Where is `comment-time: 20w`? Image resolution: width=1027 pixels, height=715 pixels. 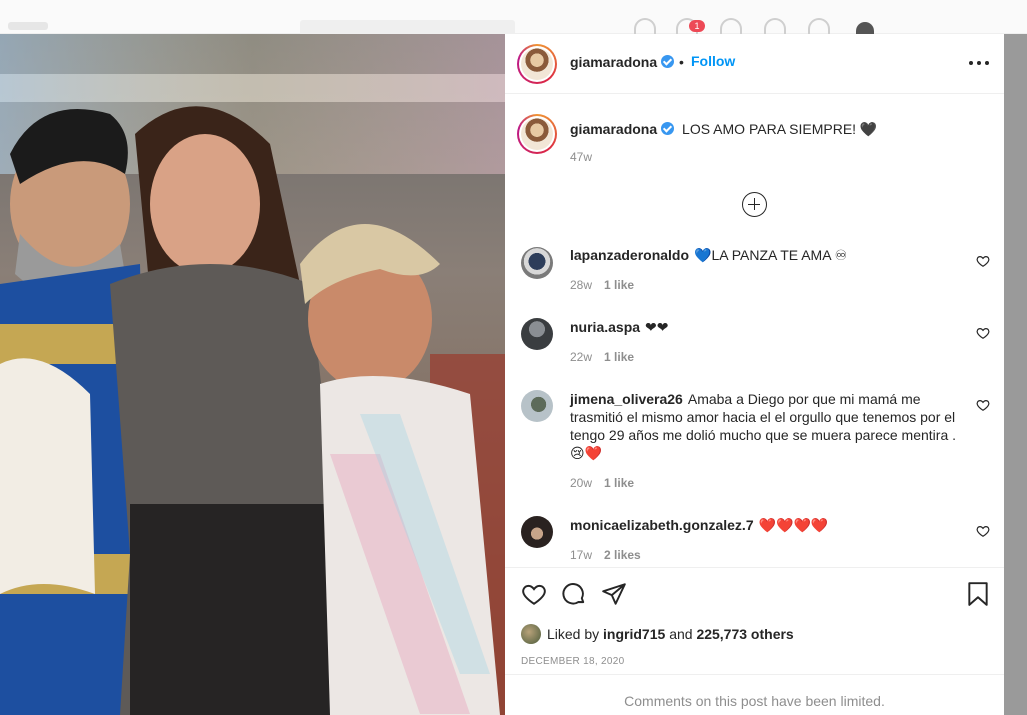 comment-time: 20w is located at coordinates (581, 483).